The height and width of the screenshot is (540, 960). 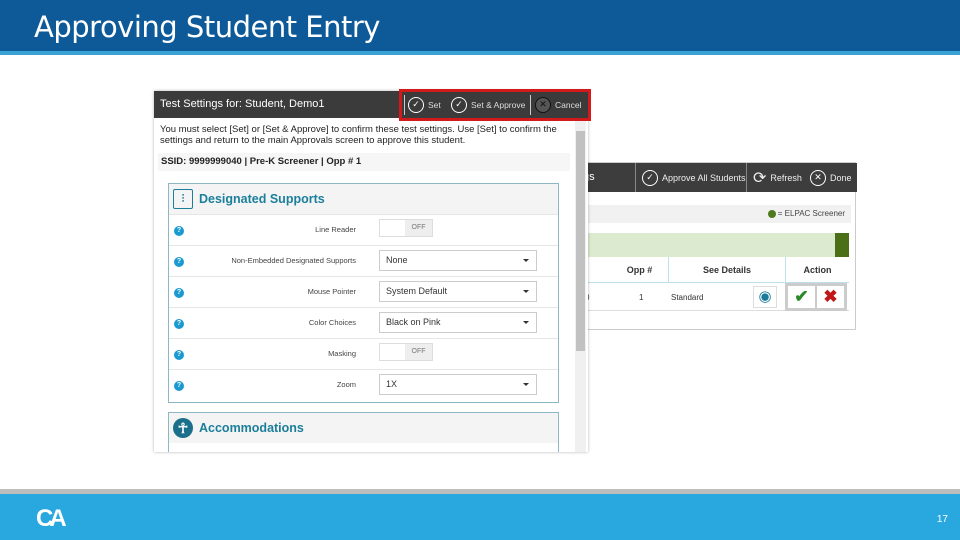 What do you see at coordinates (841, 177) in the screenshot?
I see `done-label: Done` at bounding box center [841, 177].